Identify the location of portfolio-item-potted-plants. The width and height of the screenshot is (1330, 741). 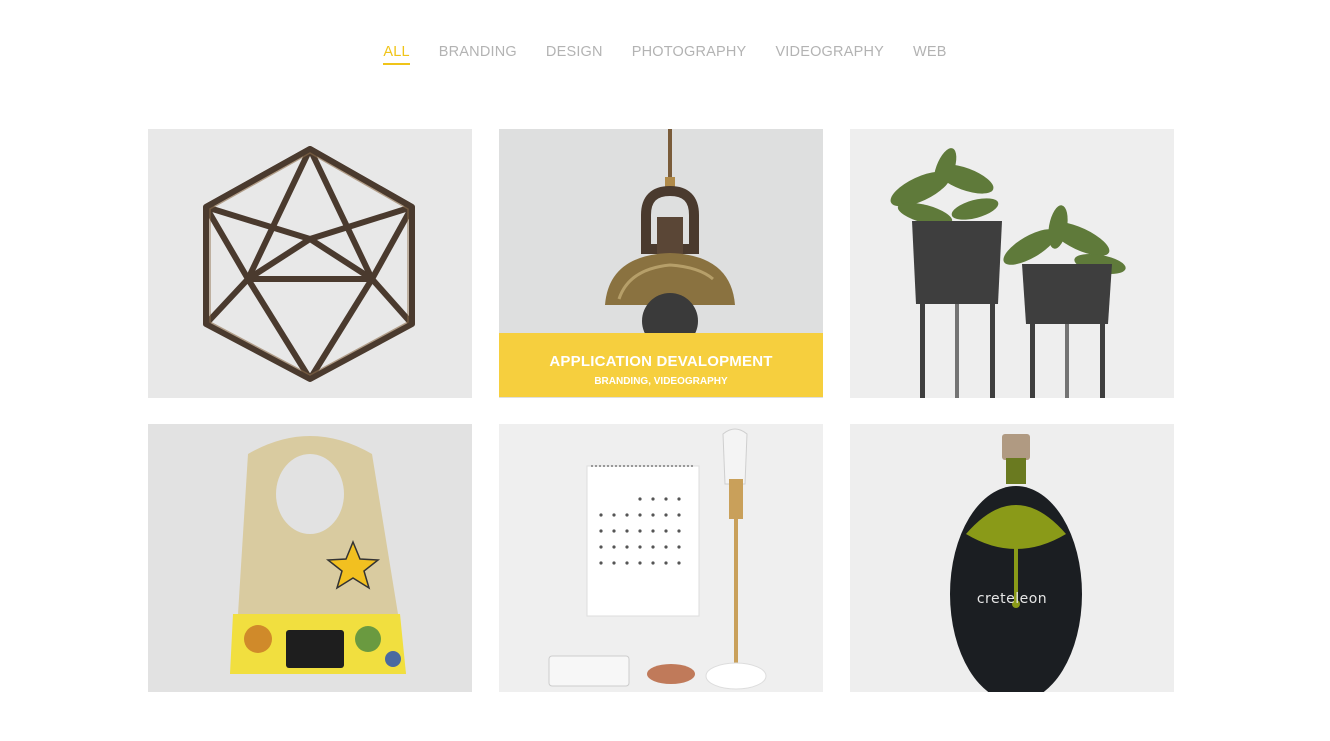
(1012, 263).